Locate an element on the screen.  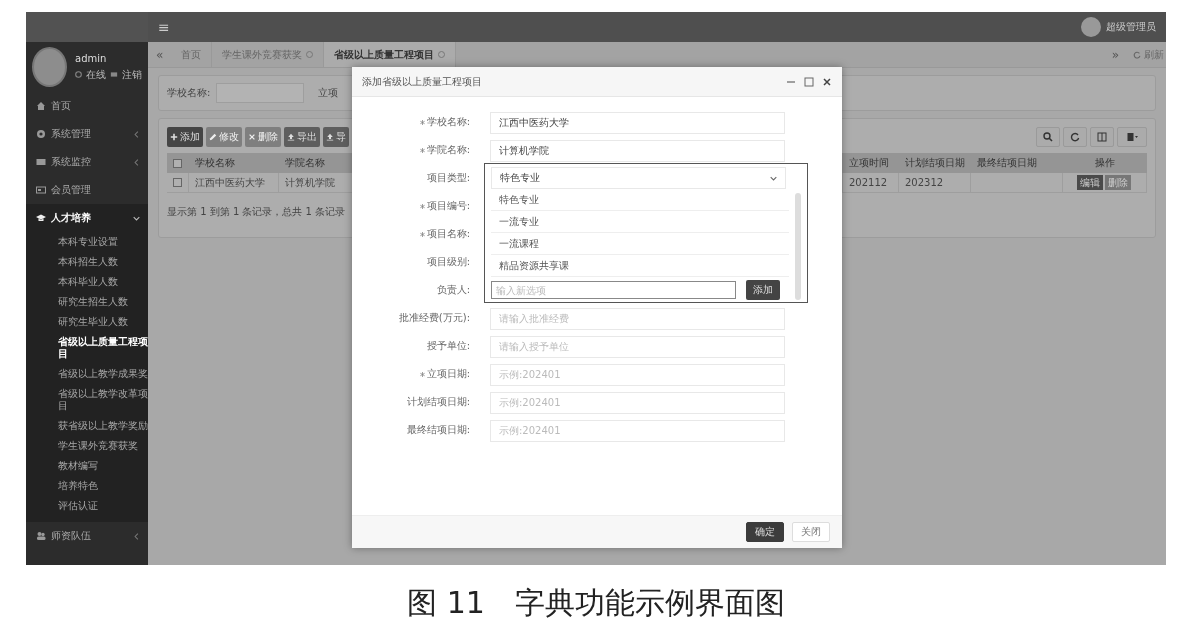
gear-icon is located at coordinates (41, 134).